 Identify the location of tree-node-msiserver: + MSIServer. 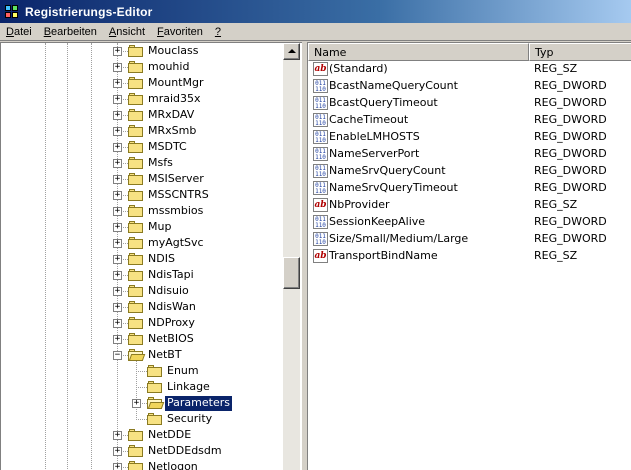
(142, 180).